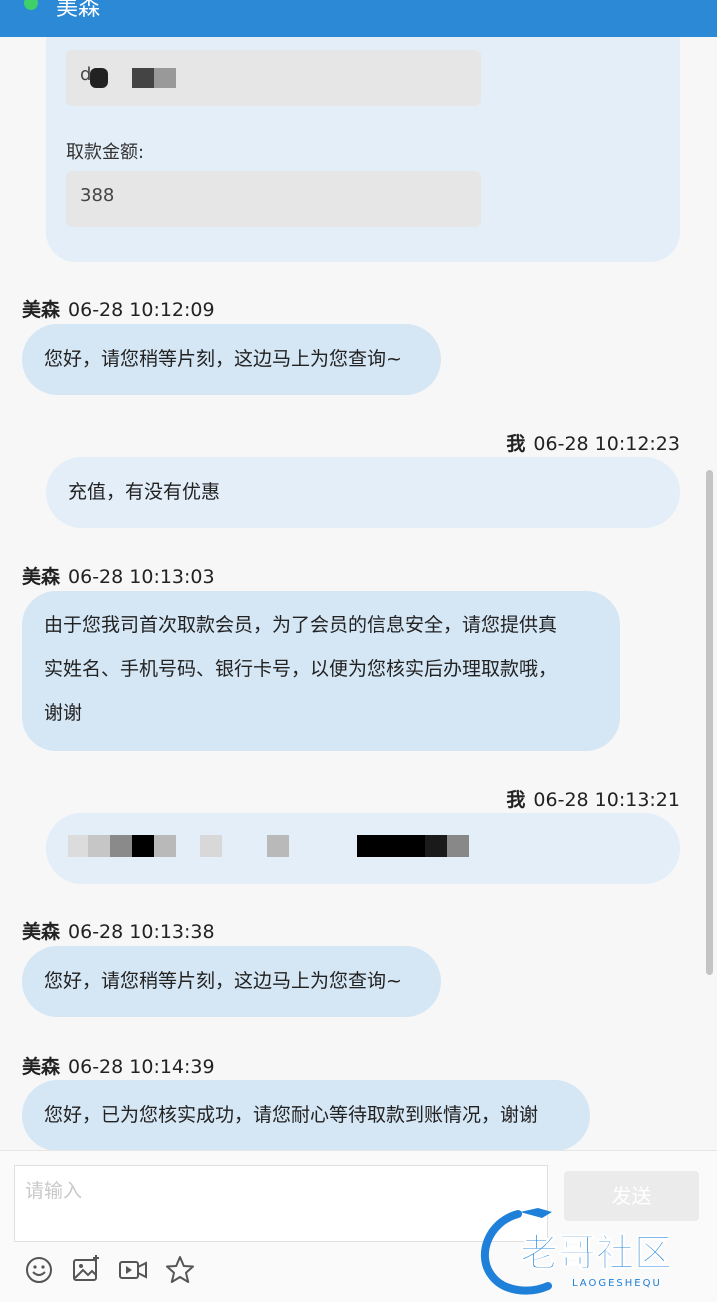 This screenshot has width=717, height=1302. Describe the element at coordinates (596, 1253) in the screenshot. I see `svg-text: 老哥社区` at that location.